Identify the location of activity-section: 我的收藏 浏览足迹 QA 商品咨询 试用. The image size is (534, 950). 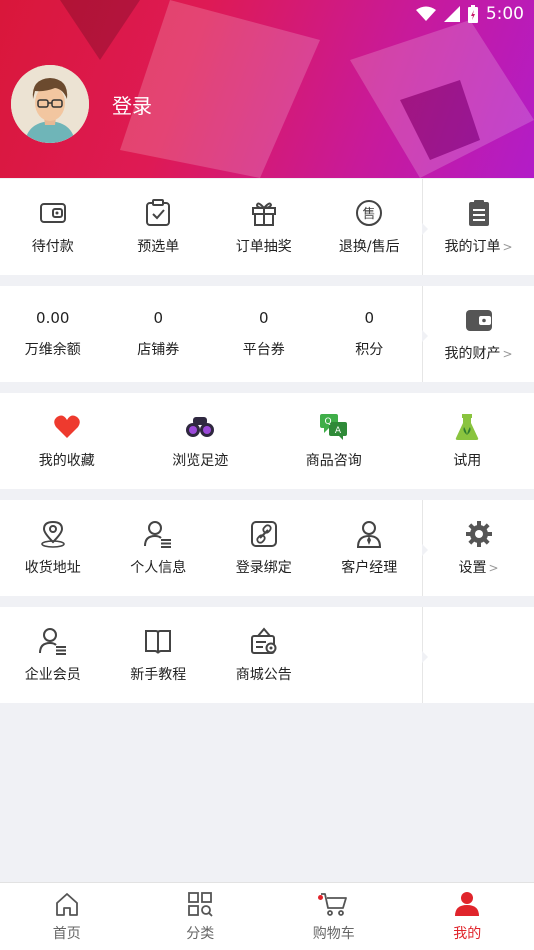
(267, 441).